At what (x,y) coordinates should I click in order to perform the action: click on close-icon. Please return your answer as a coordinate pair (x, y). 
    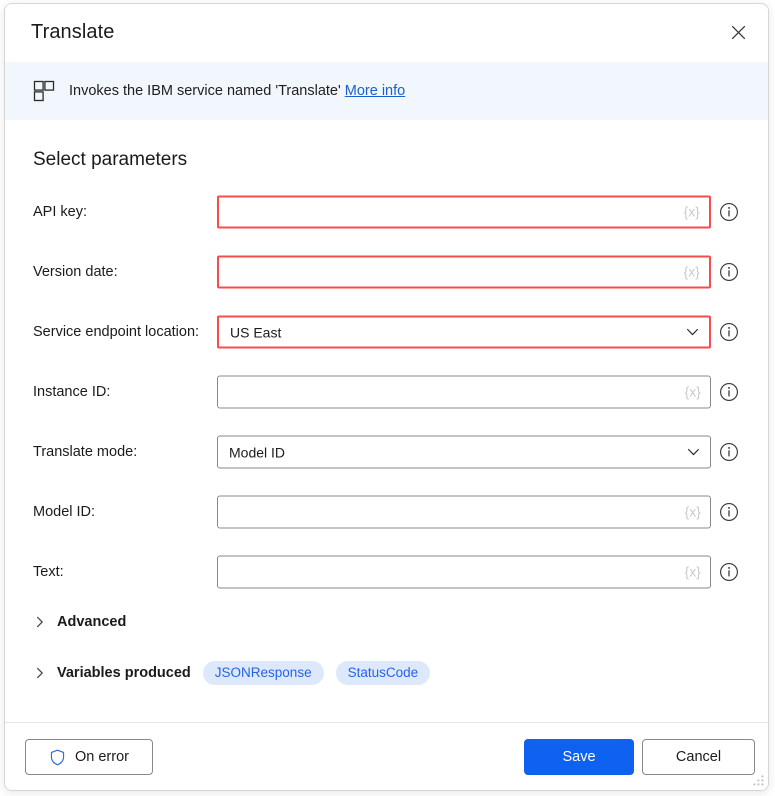
    Looking at the image, I should click on (738, 32).